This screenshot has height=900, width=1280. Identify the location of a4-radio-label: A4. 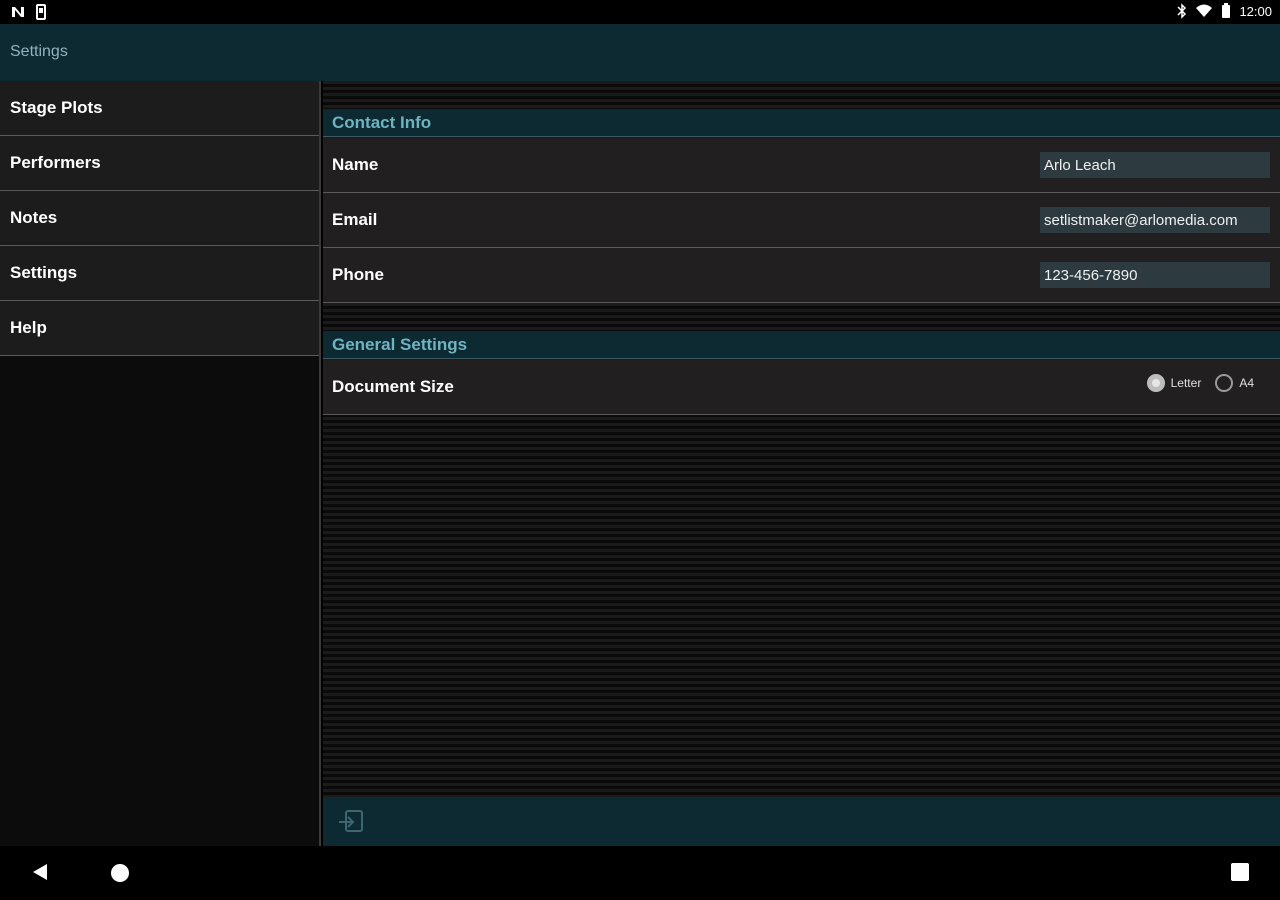
(1246, 383).